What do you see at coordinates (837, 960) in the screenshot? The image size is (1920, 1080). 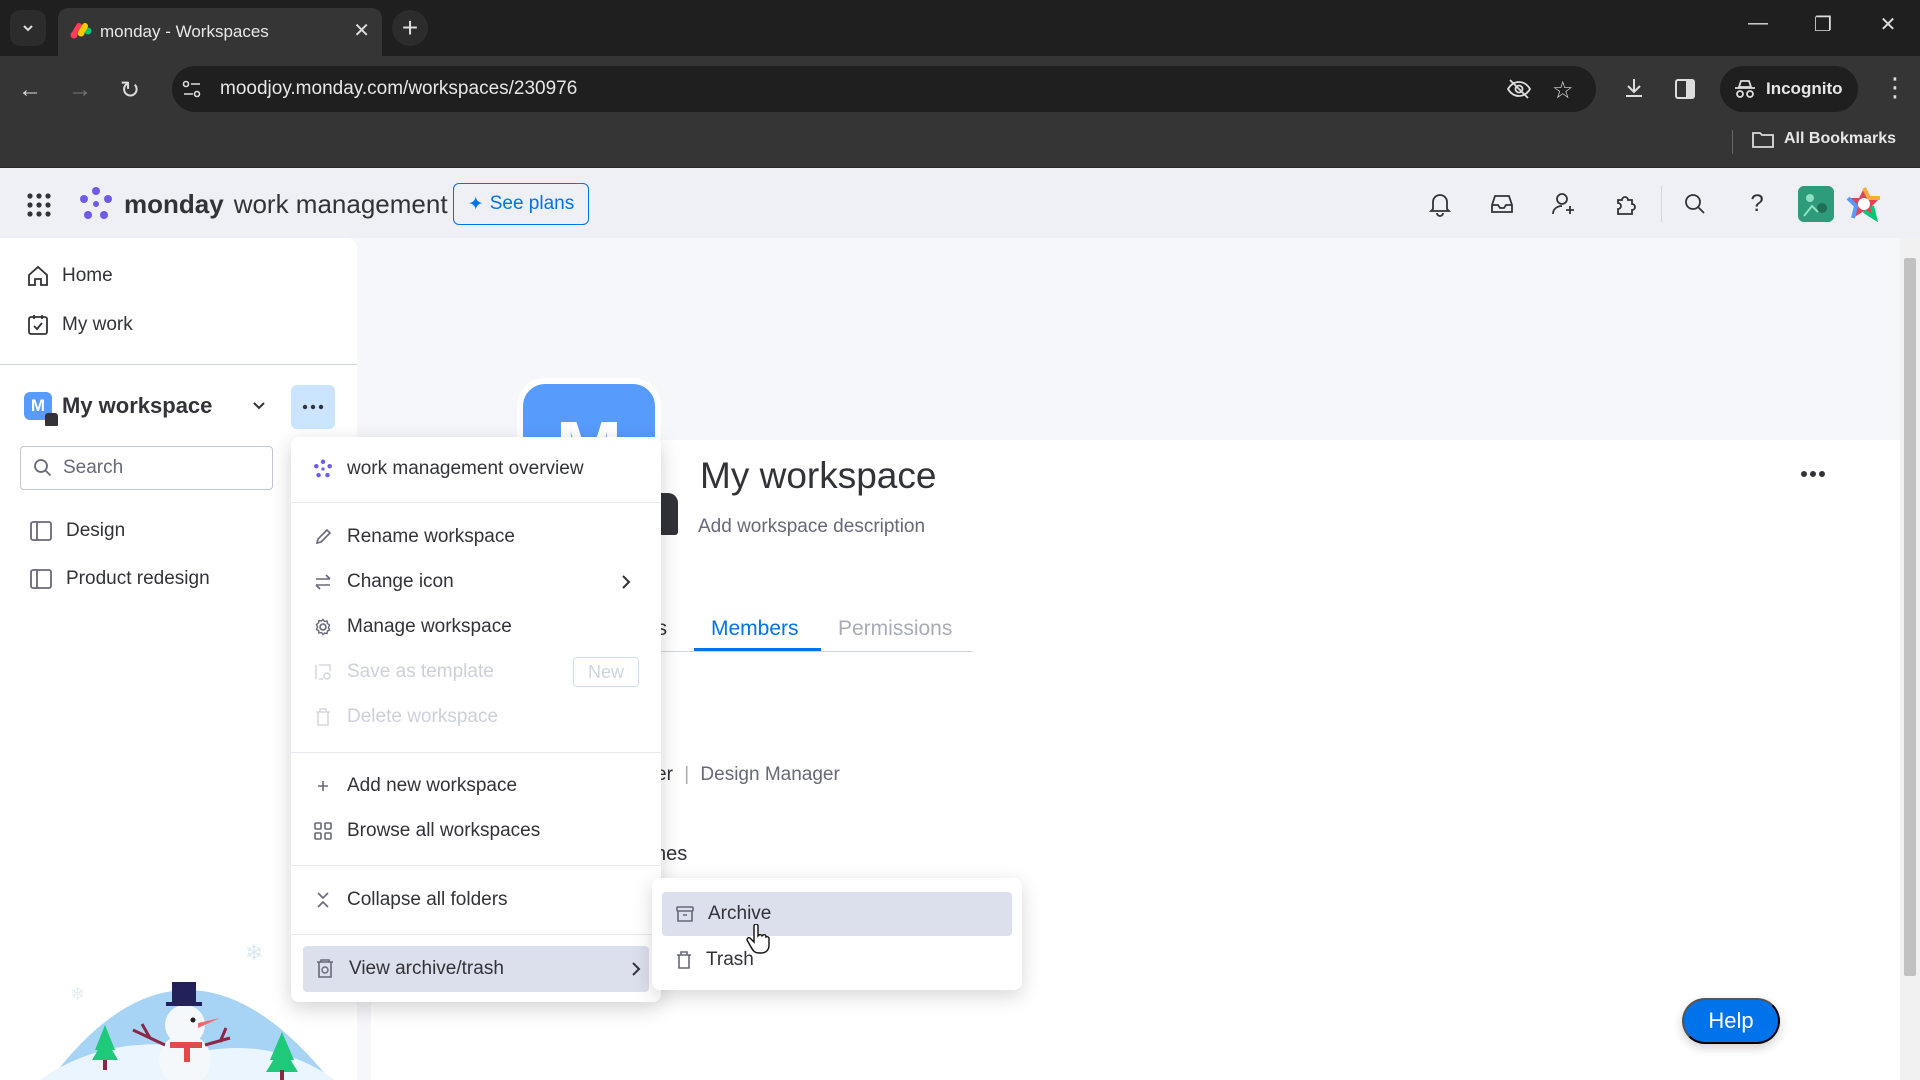 I see `submenu-item-trash: Trash` at bounding box center [837, 960].